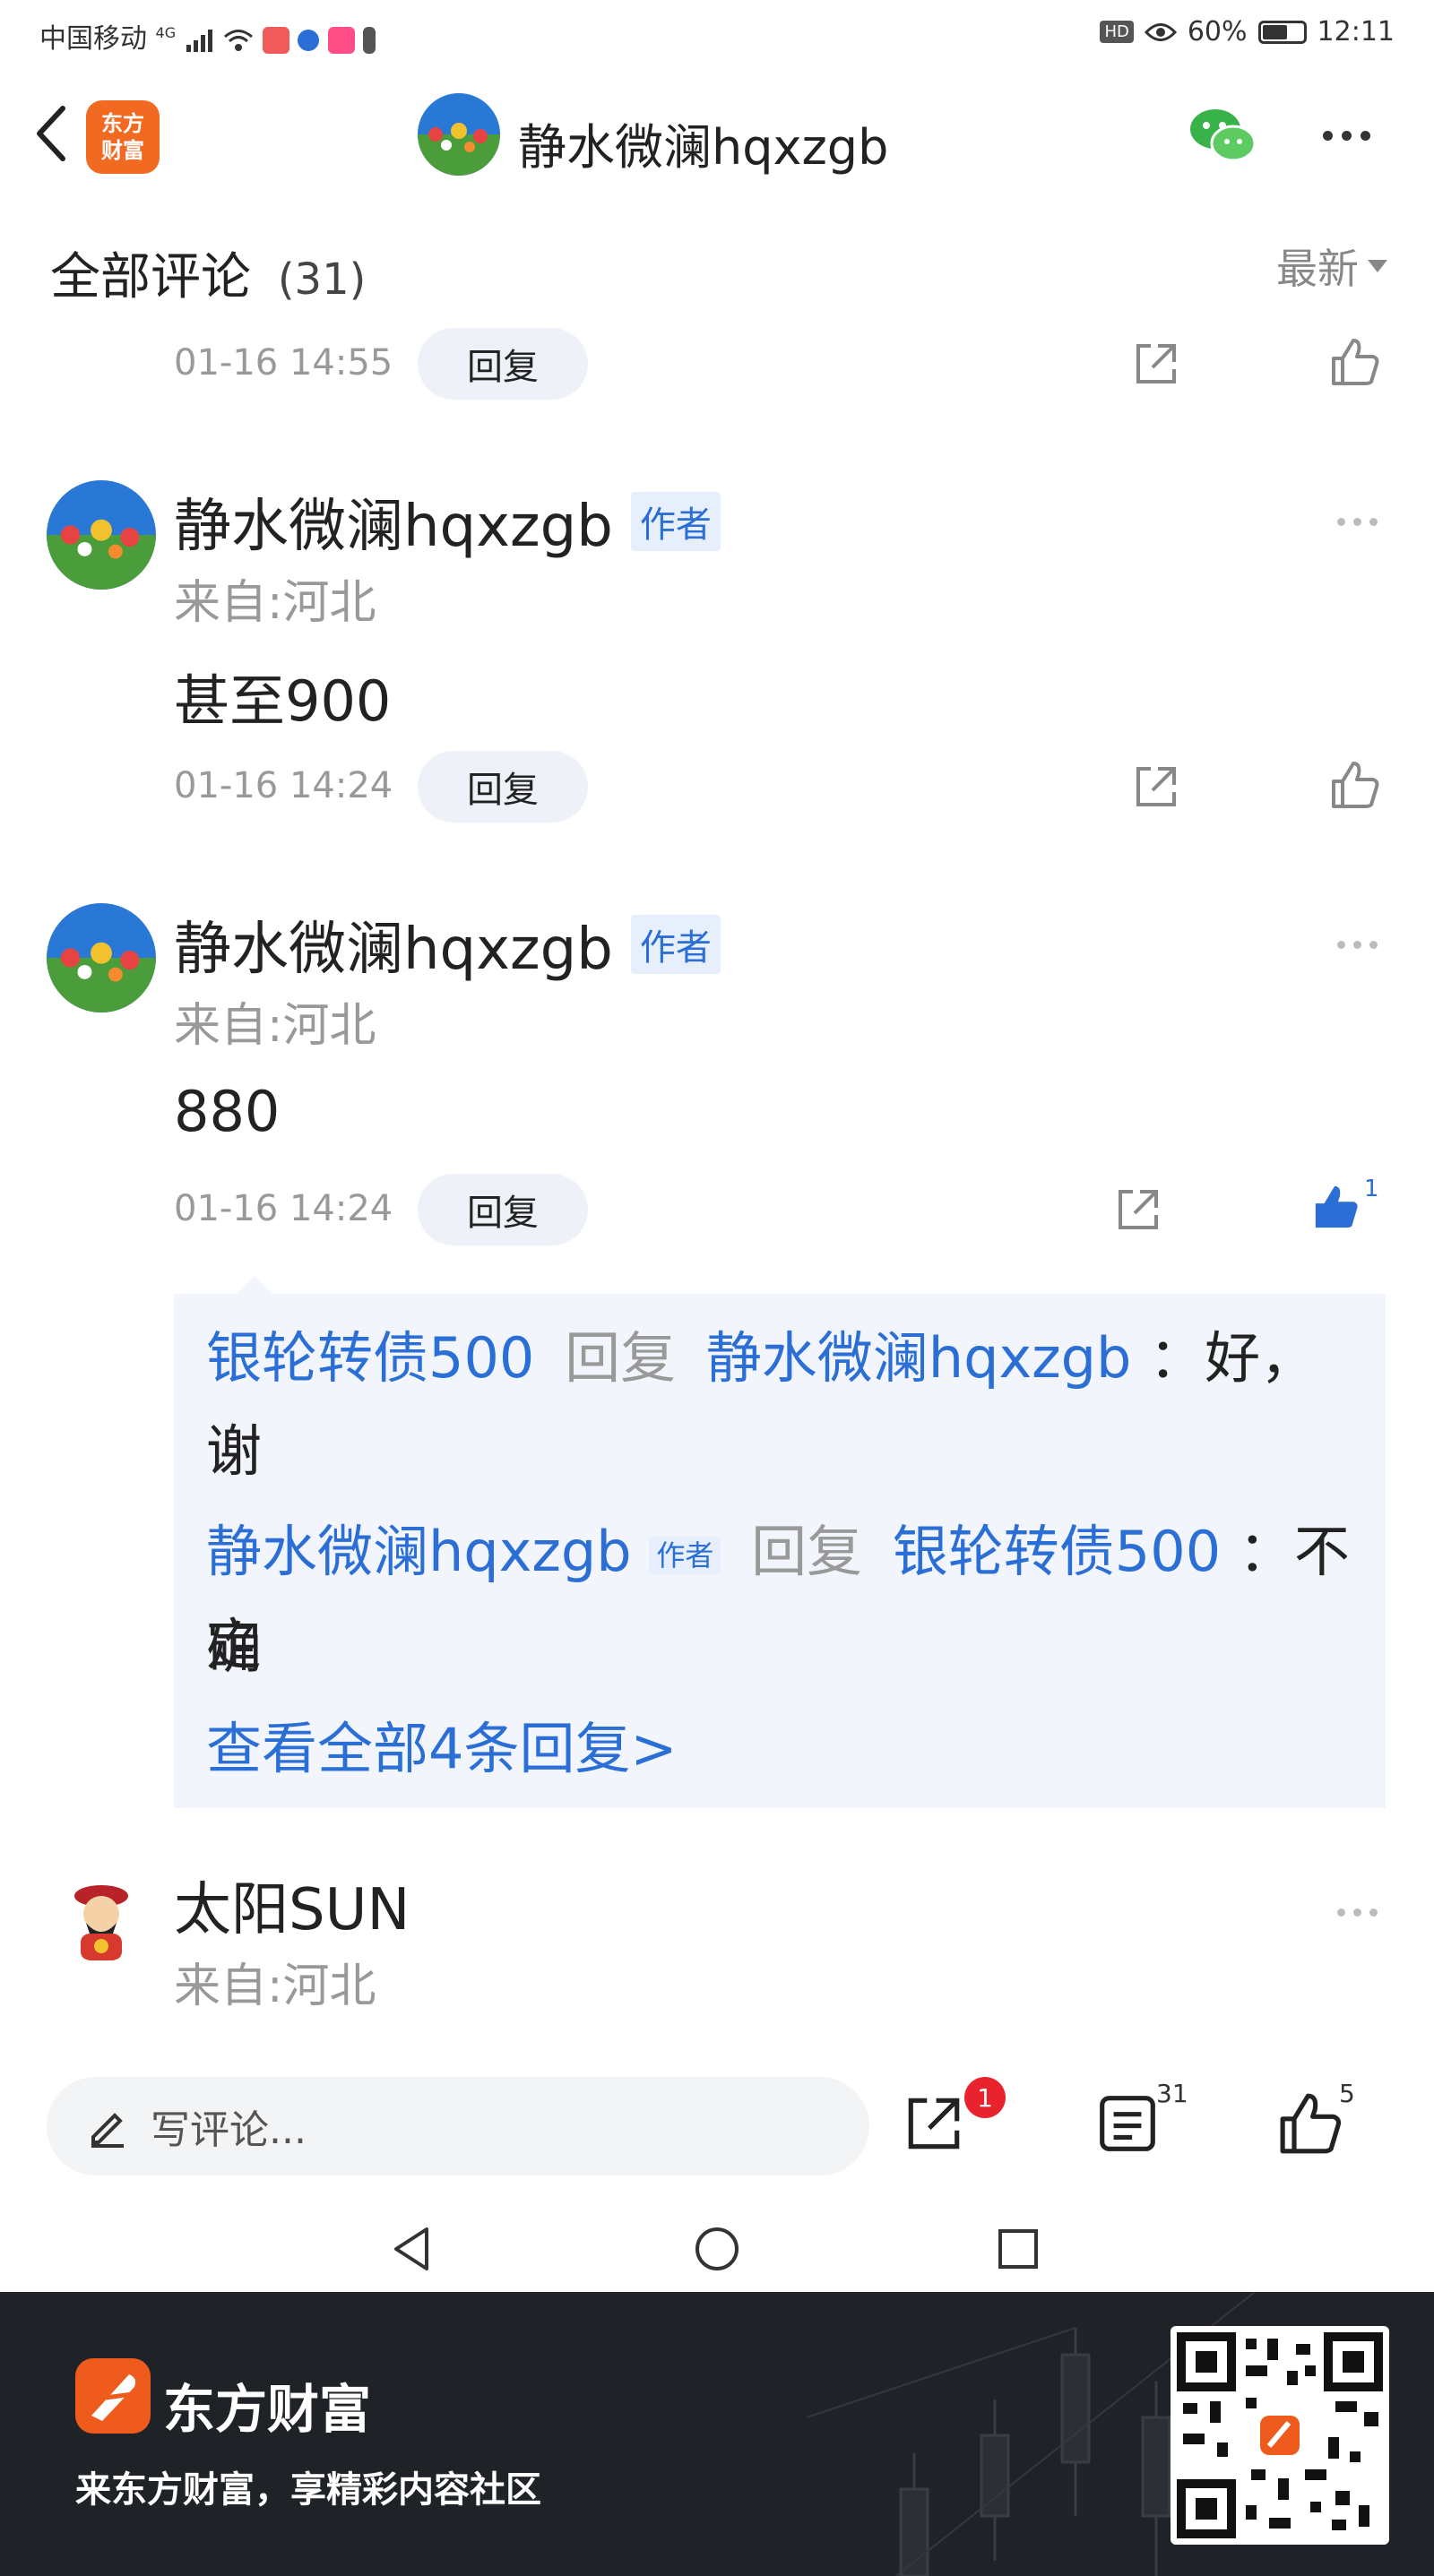  I want to click on eye-icon, so click(1160, 31).